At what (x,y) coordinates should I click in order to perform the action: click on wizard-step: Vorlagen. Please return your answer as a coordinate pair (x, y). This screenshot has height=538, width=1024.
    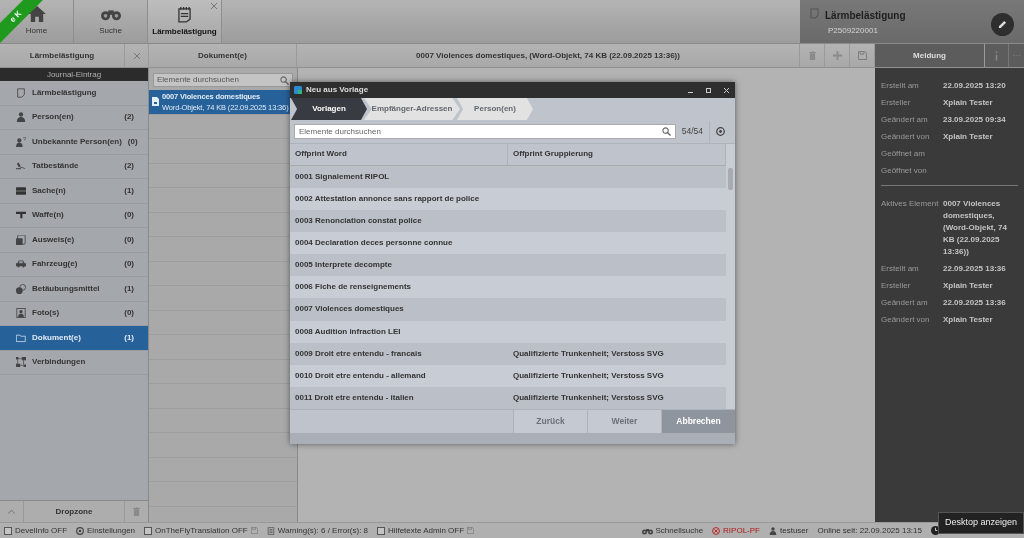
    Looking at the image, I should click on (329, 109).